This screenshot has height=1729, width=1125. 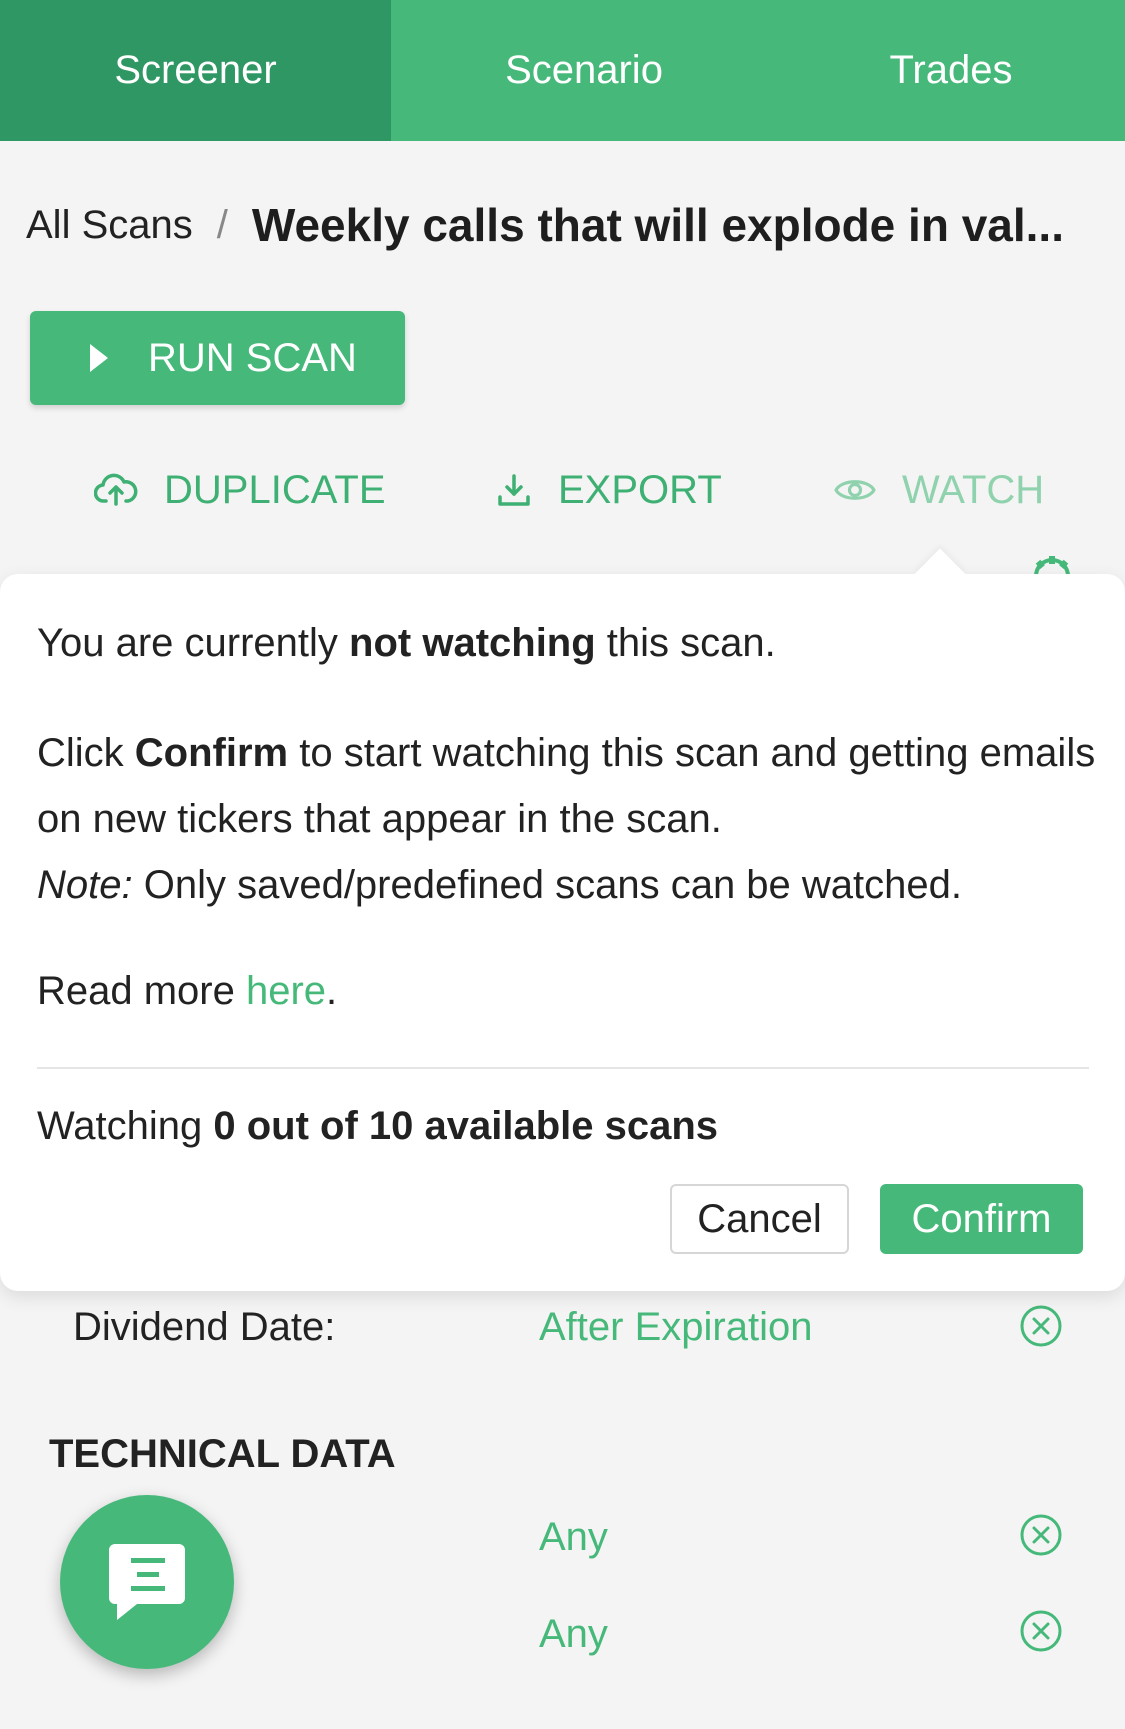 What do you see at coordinates (252, 357) in the screenshot?
I see `run-scan-label: RUN SCAN` at bounding box center [252, 357].